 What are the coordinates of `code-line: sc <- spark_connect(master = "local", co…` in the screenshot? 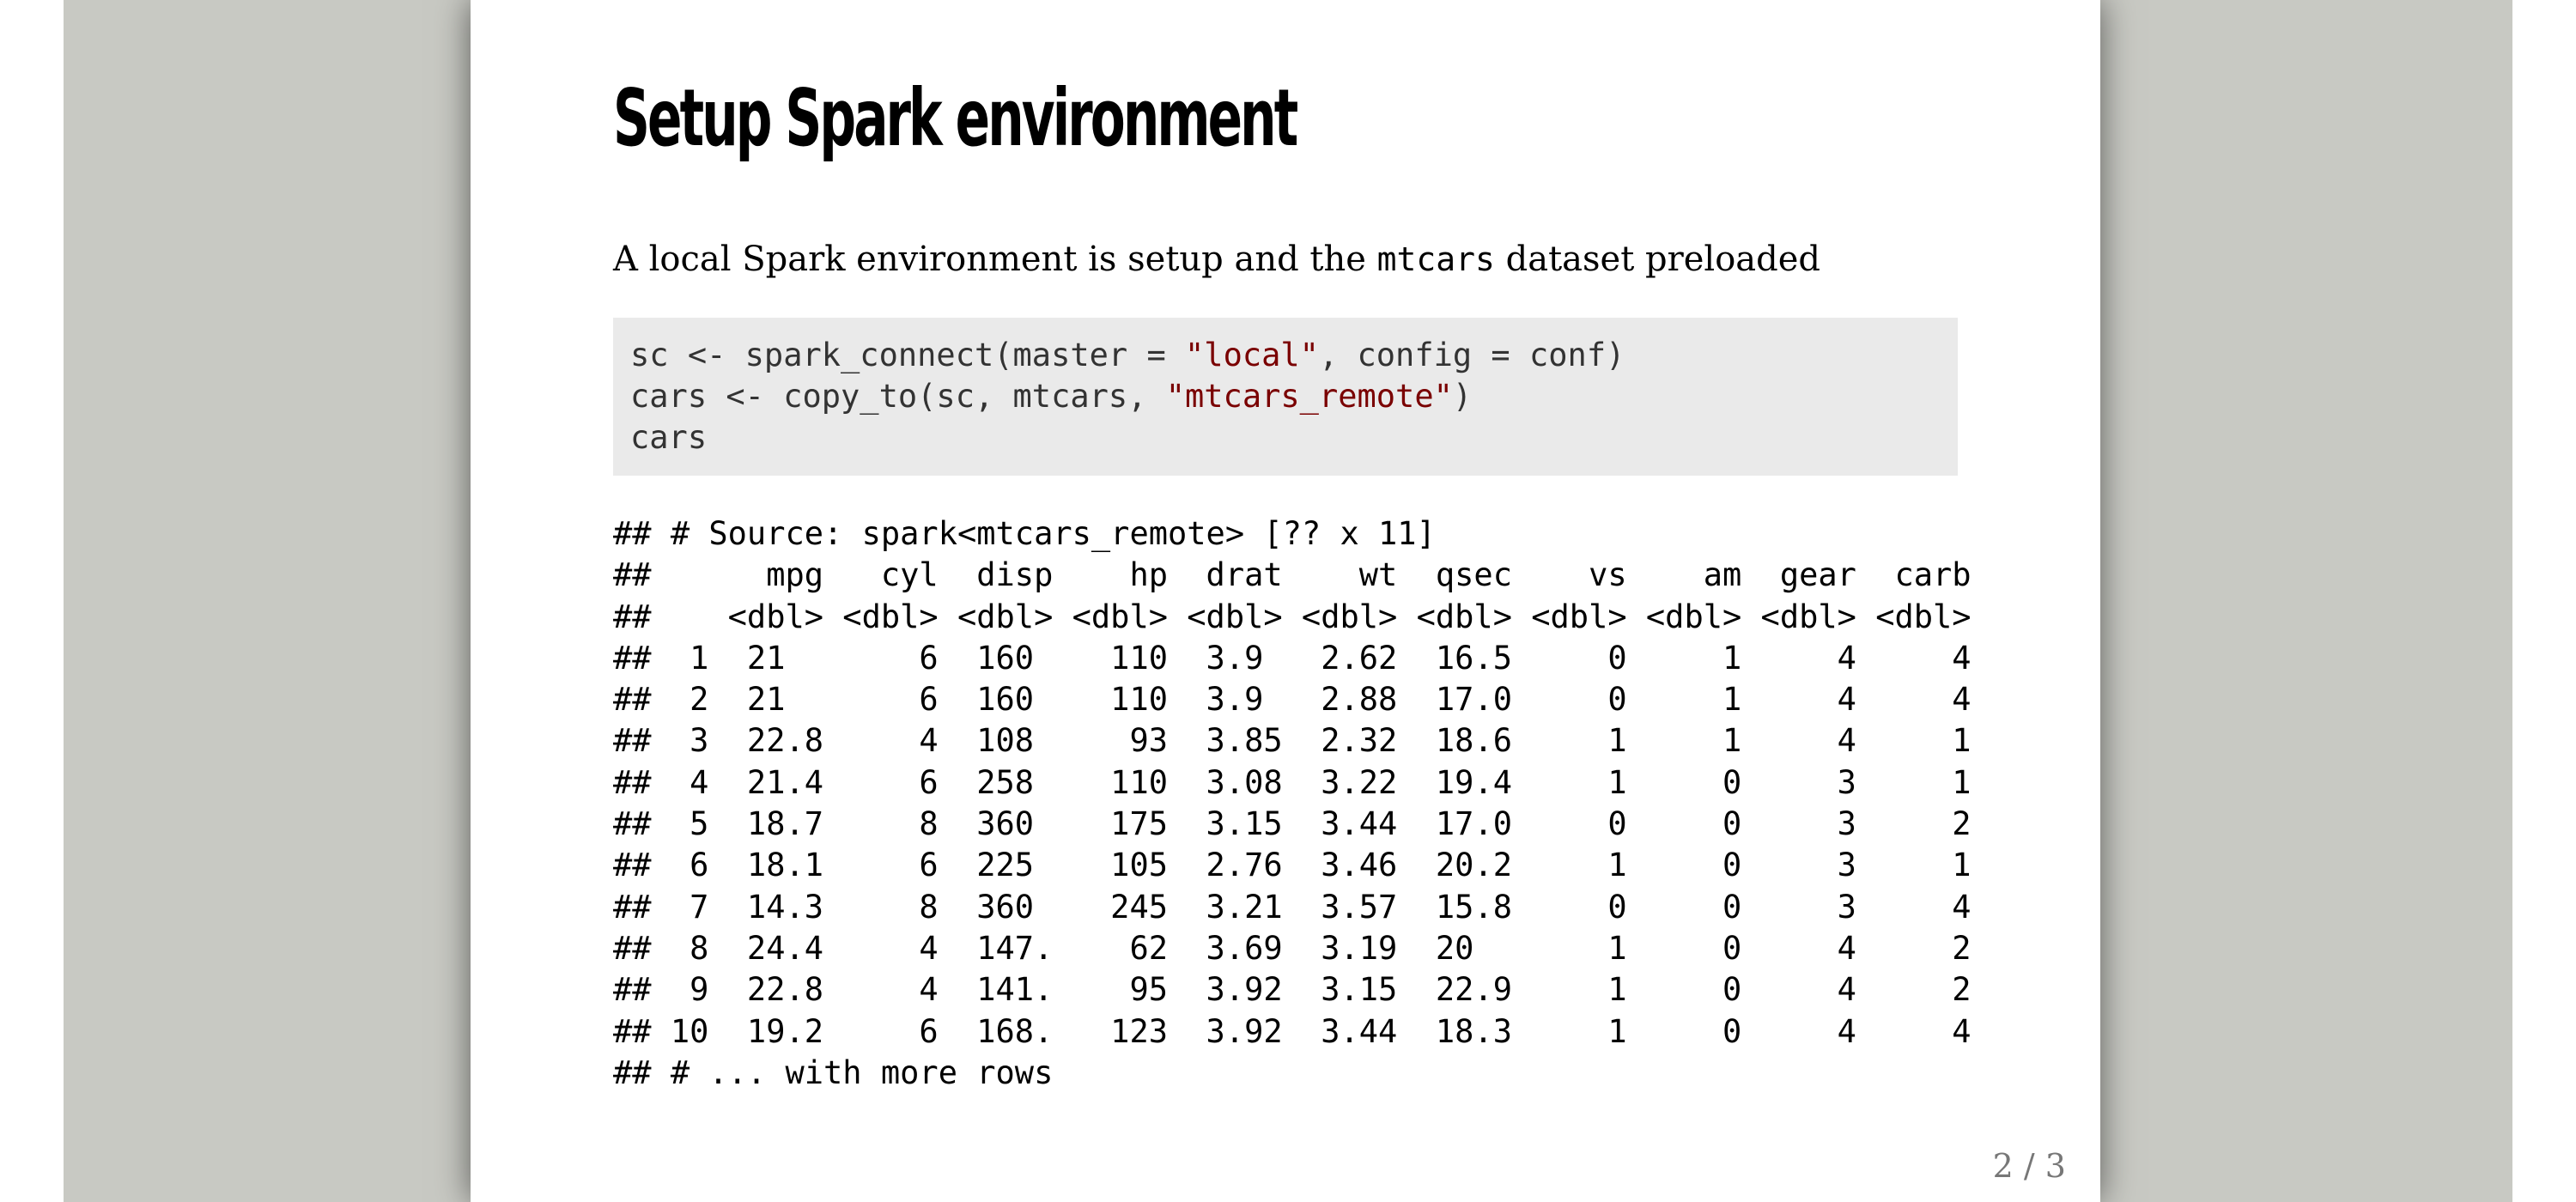 It's located at (1286, 355).